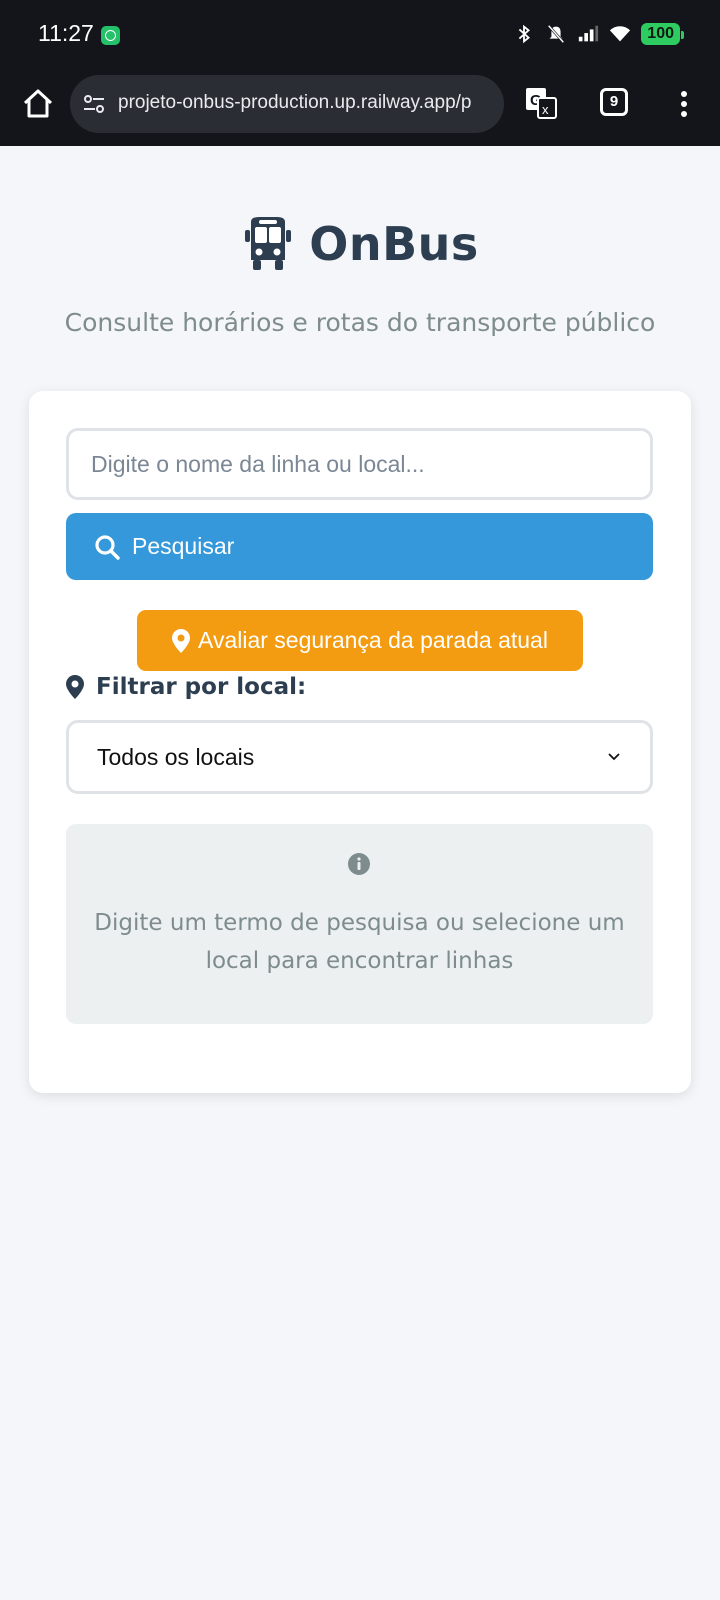 This screenshot has width=720, height=1600. Describe the element at coordinates (556, 34) in the screenshot. I see `mute-icon` at that location.